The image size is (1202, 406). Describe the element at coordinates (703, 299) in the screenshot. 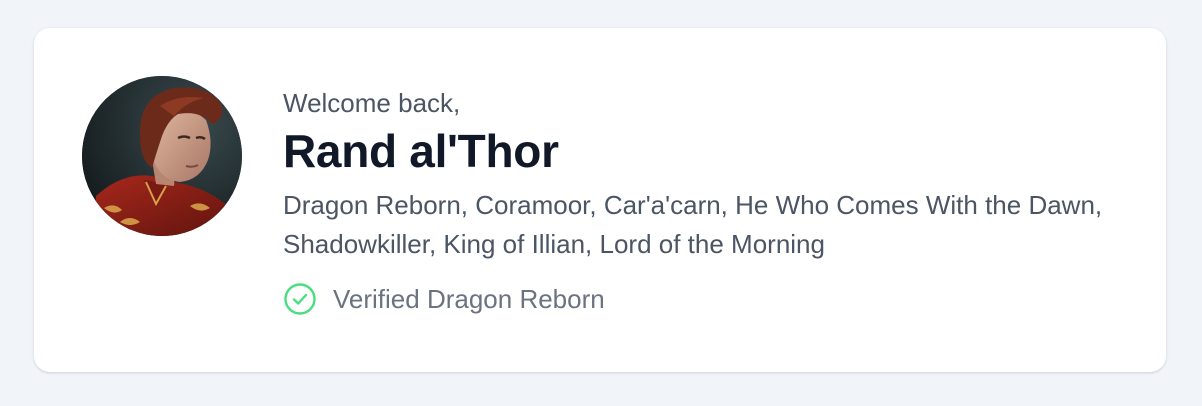

I see `verification-status: Verified Dragon Reborn` at that location.